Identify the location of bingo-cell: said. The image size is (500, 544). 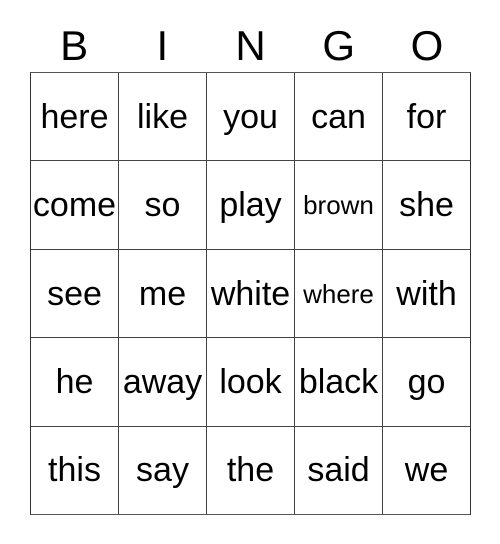
(339, 470).